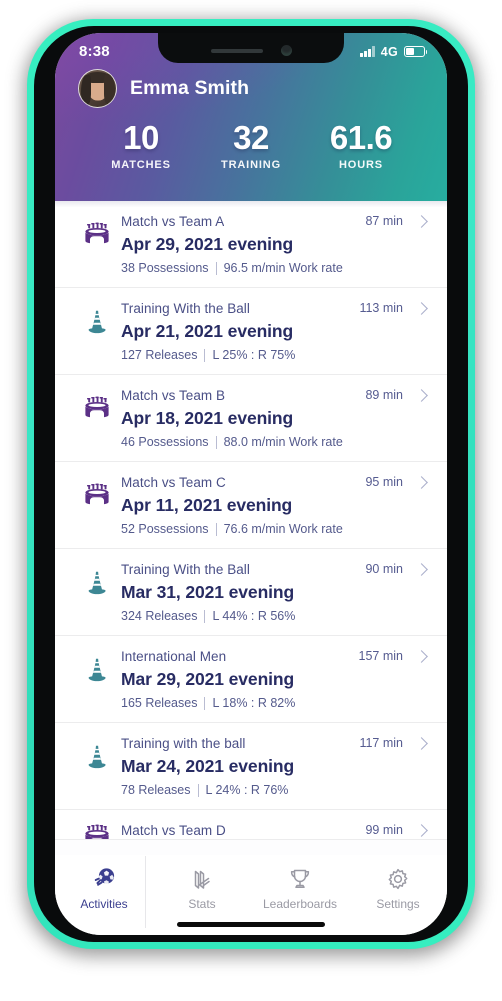 This screenshot has width=502, height=1001. What do you see at coordinates (251, 204) in the screenshot?
I see `list-top-shadow` at bounding box center [251, 204].